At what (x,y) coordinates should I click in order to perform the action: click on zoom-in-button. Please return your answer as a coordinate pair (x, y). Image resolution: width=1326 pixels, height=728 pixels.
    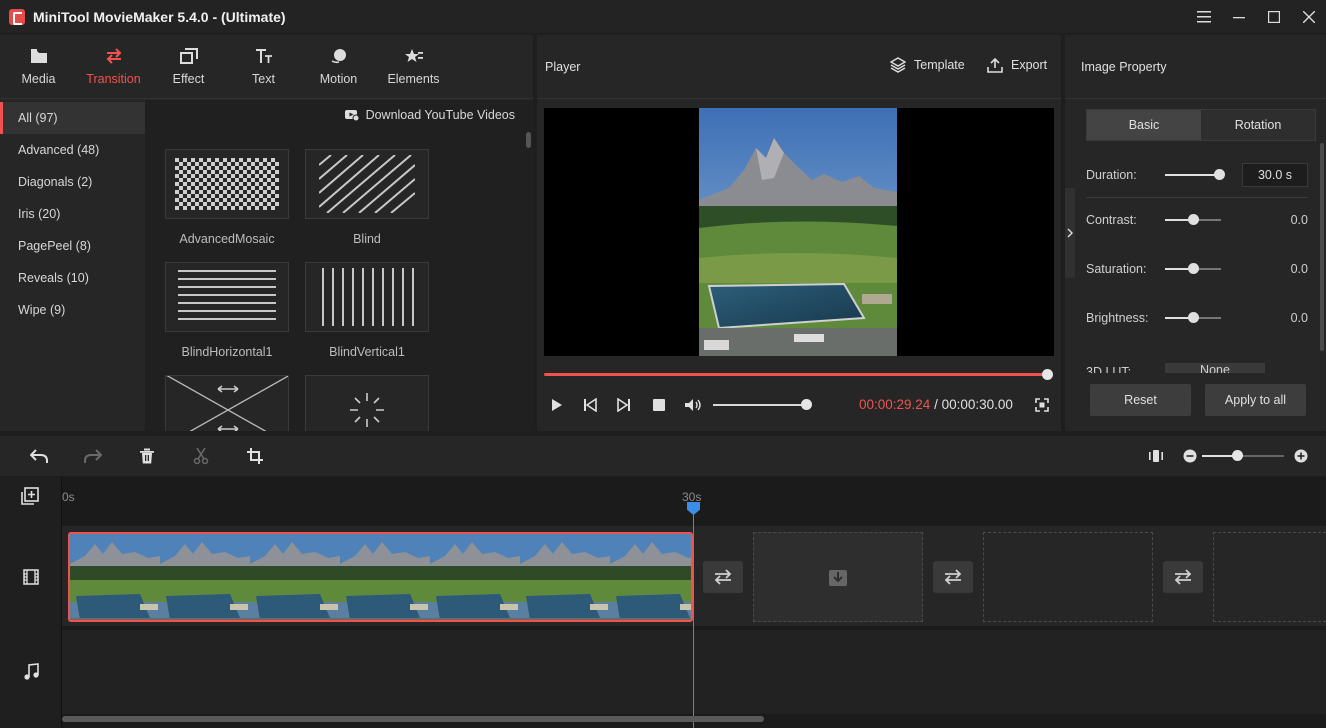
    Looking at the image, I should click on (1301, 456).